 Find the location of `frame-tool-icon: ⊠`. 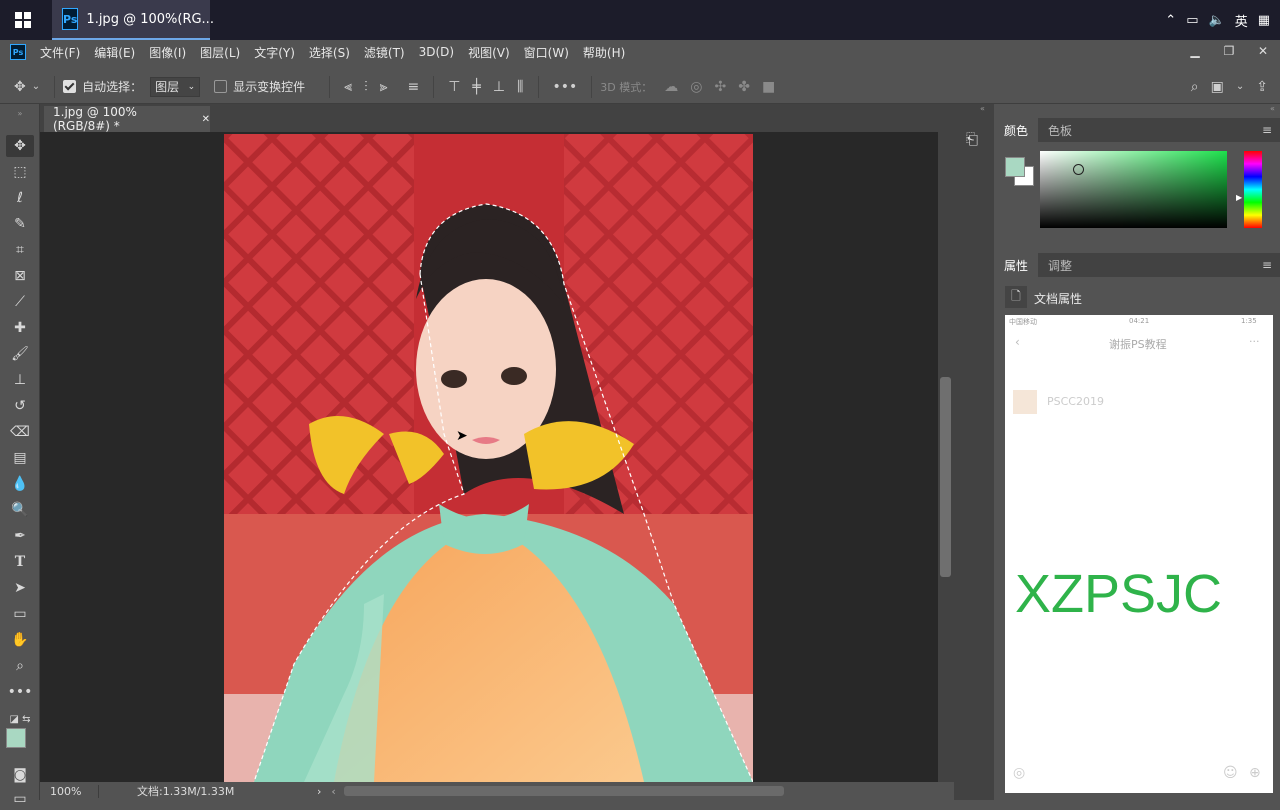

frame-tool-icon: ⊠ is located at coordinates (20, 276).